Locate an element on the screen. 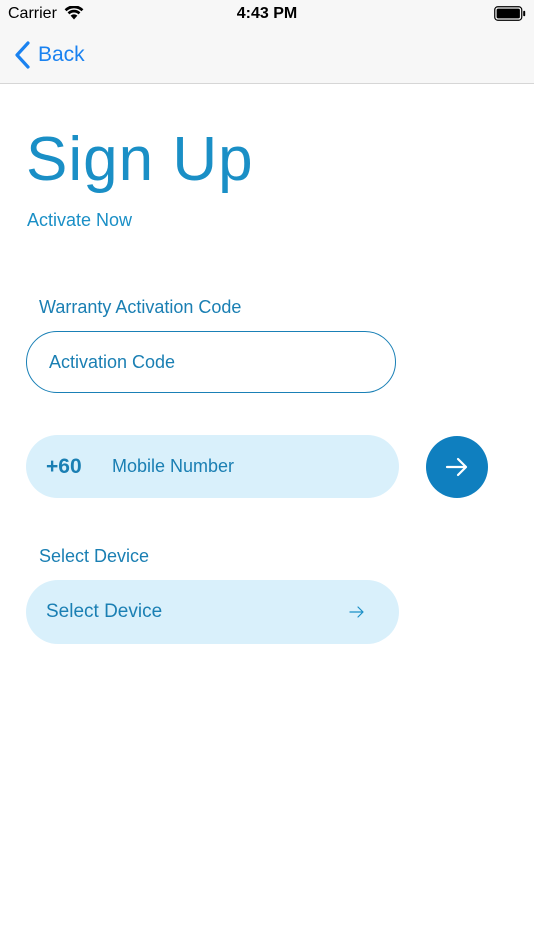 This screenshot has height=950, width=534. back-button: Back is located at coordinates (49, 55).